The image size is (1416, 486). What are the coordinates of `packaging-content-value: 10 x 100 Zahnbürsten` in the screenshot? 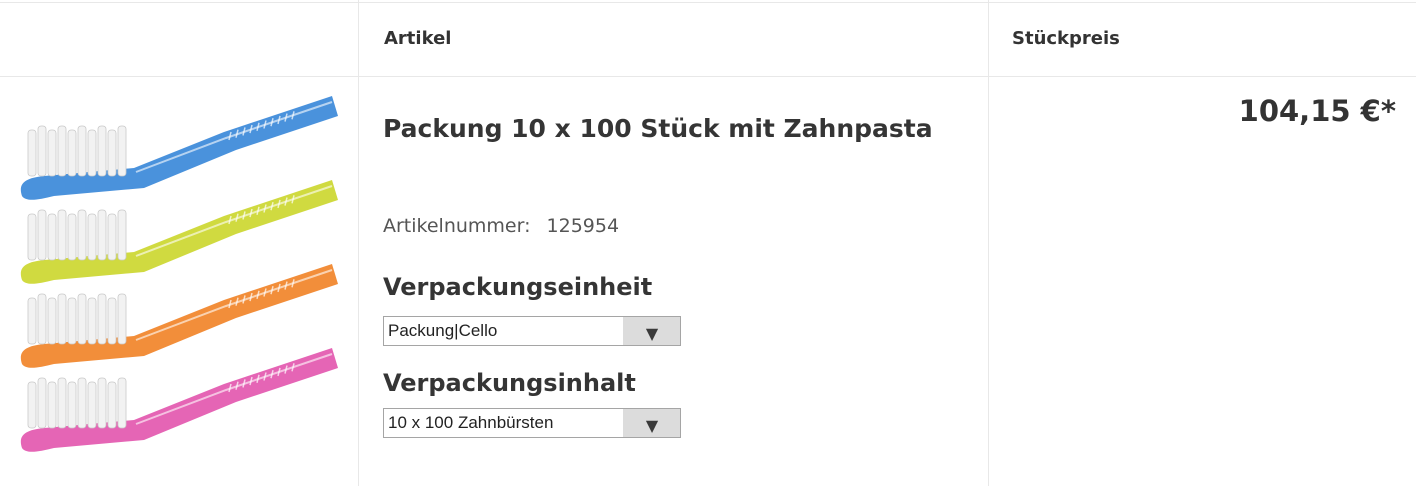 It's located at (471, 422).